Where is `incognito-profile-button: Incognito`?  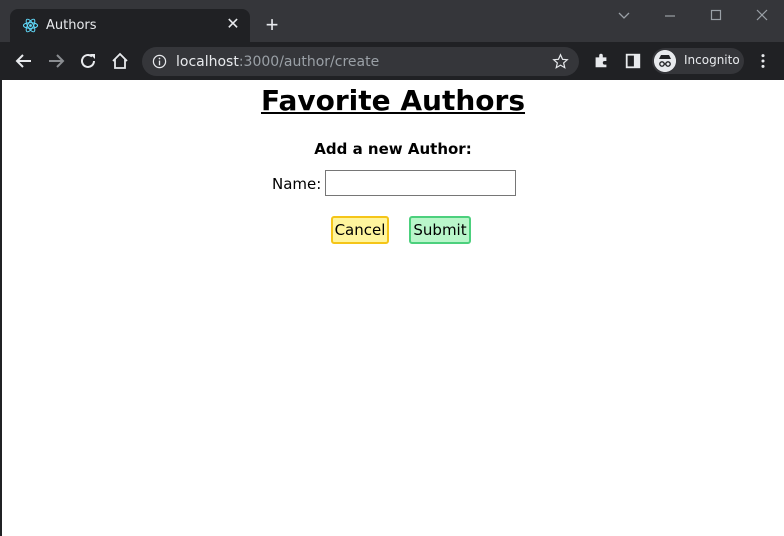
incognito-profile-button: Incognito is located at coordinates (698, 61).